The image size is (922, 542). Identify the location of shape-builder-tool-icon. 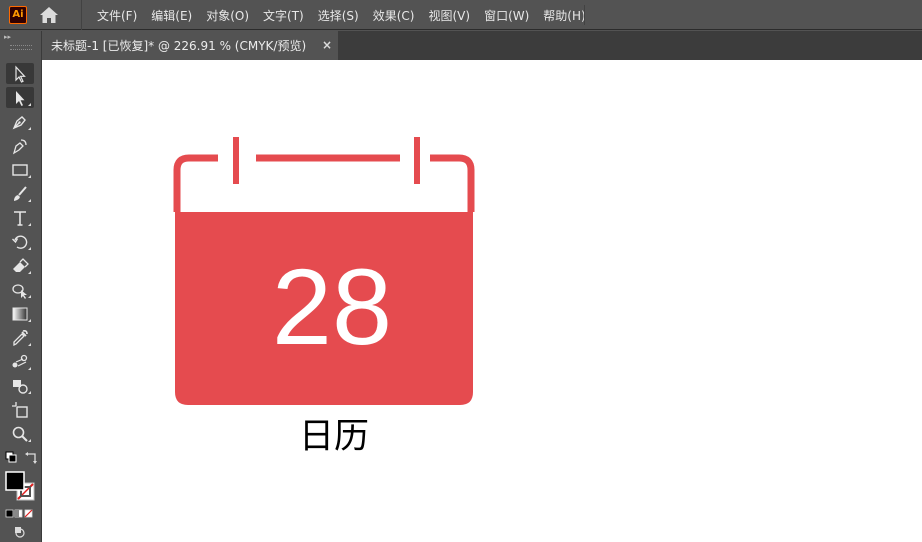
(19, 291).